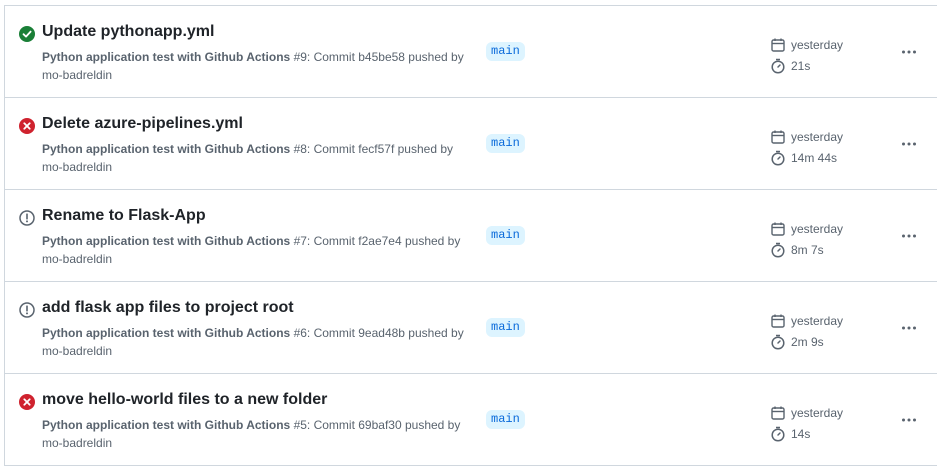 The image size is (937, 466). Describe the element at coordinates (168, 308) in the screenshot. I see `run-title-link: add flask app files to project root` at that location.